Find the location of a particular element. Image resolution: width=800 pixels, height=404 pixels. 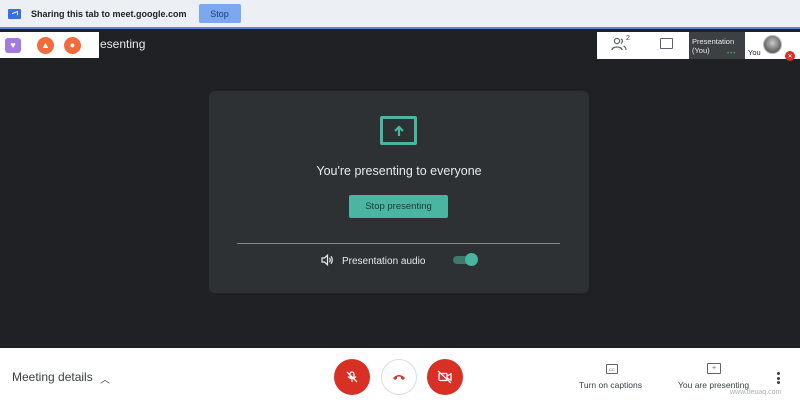

presentation-audio-label: Presentation audio is located at coordinates (384, 261).